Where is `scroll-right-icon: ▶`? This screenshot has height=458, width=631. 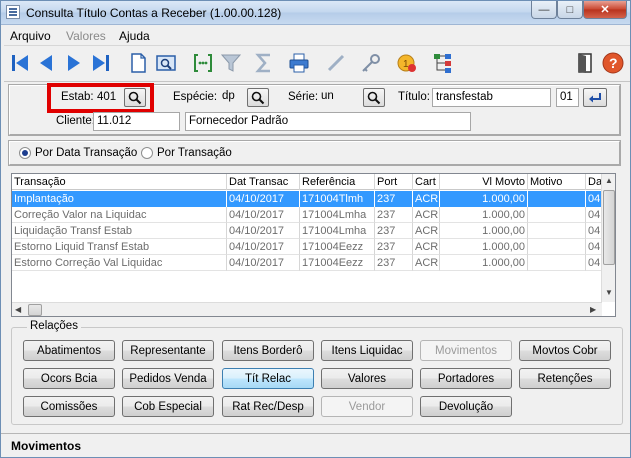
scroll-right-icon: ▶ is located at coordinates (593, 309).